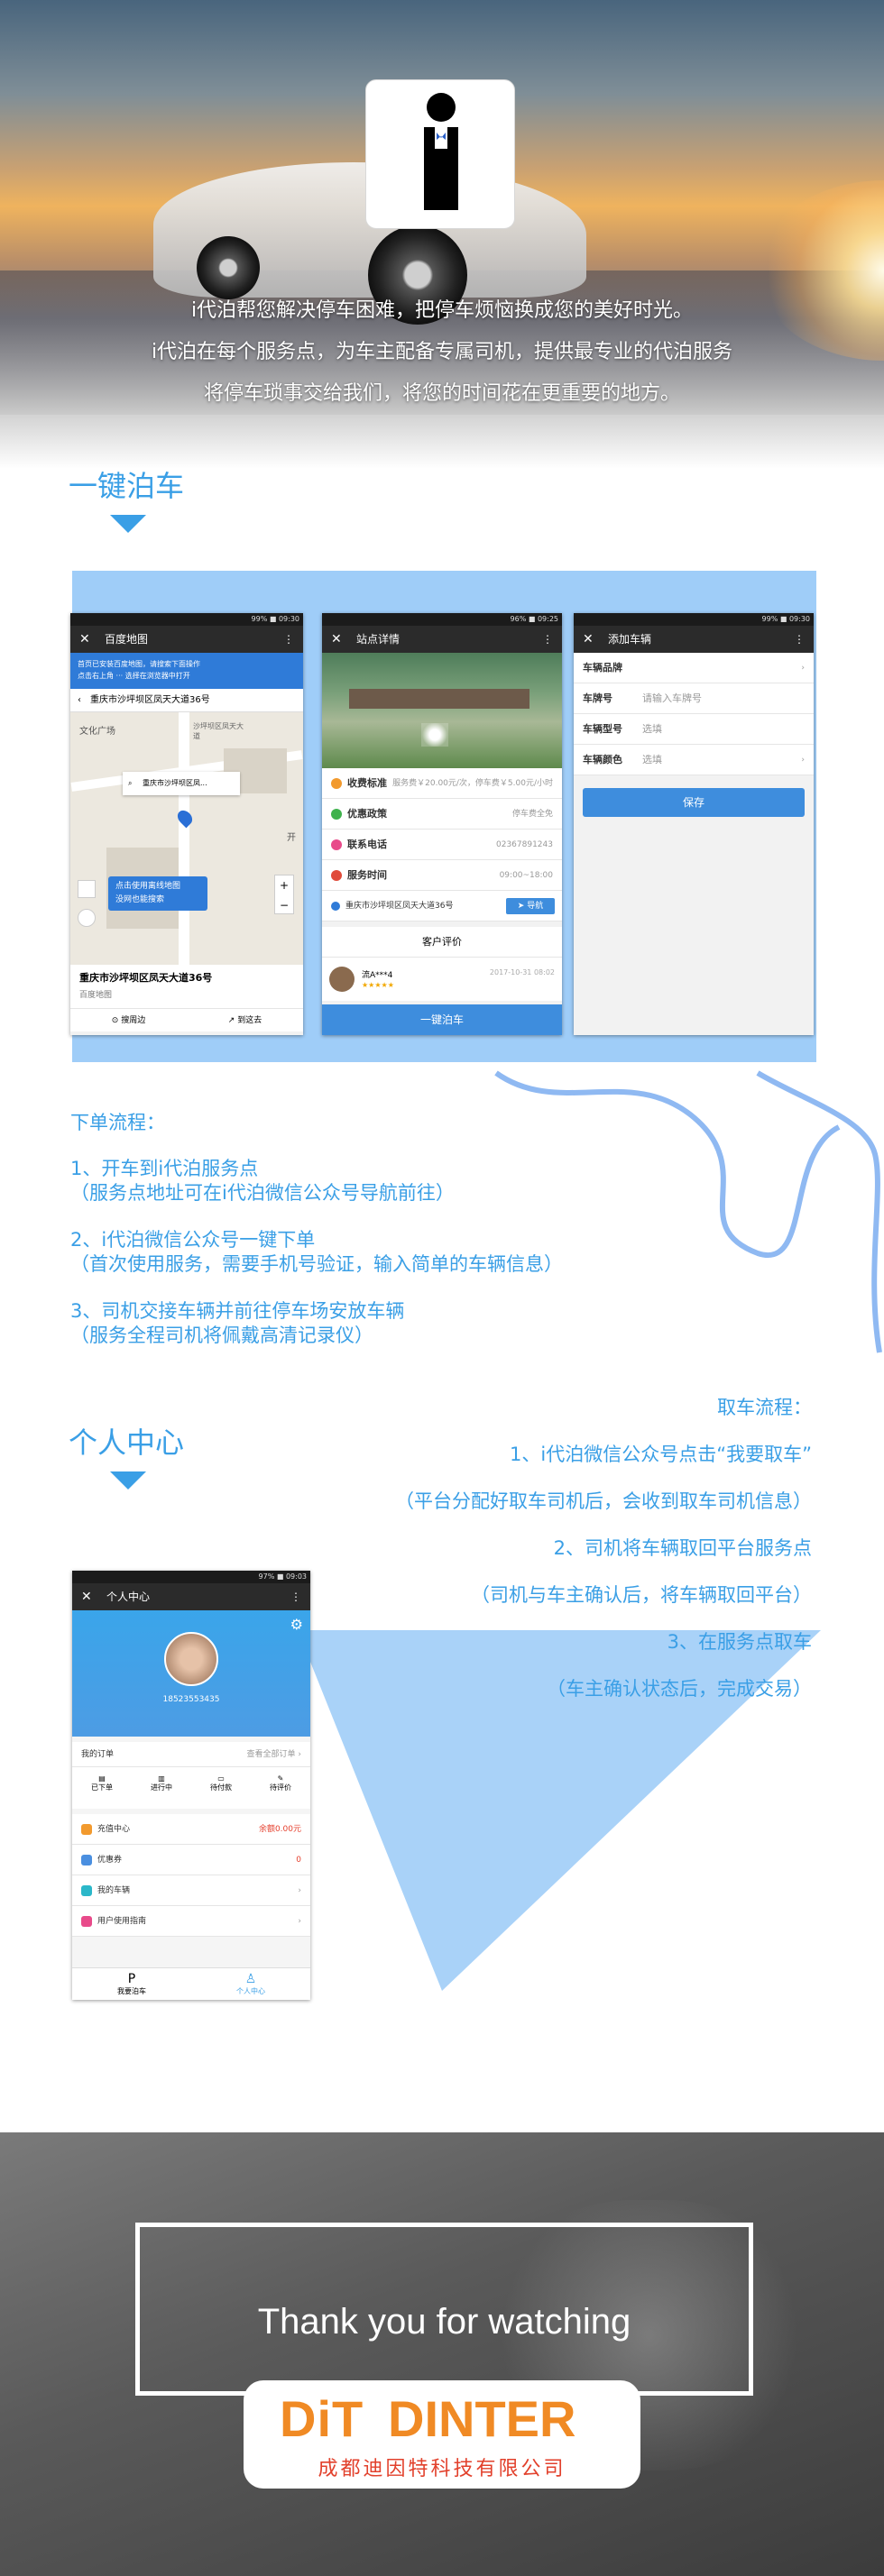 The width and height of the screenshot is (884, 2576). What do you see at coordinates (129, 1020) in the screenshot?
I see `nearby-button: ⊙ 搜周边` at bounding box center [129, 1020].